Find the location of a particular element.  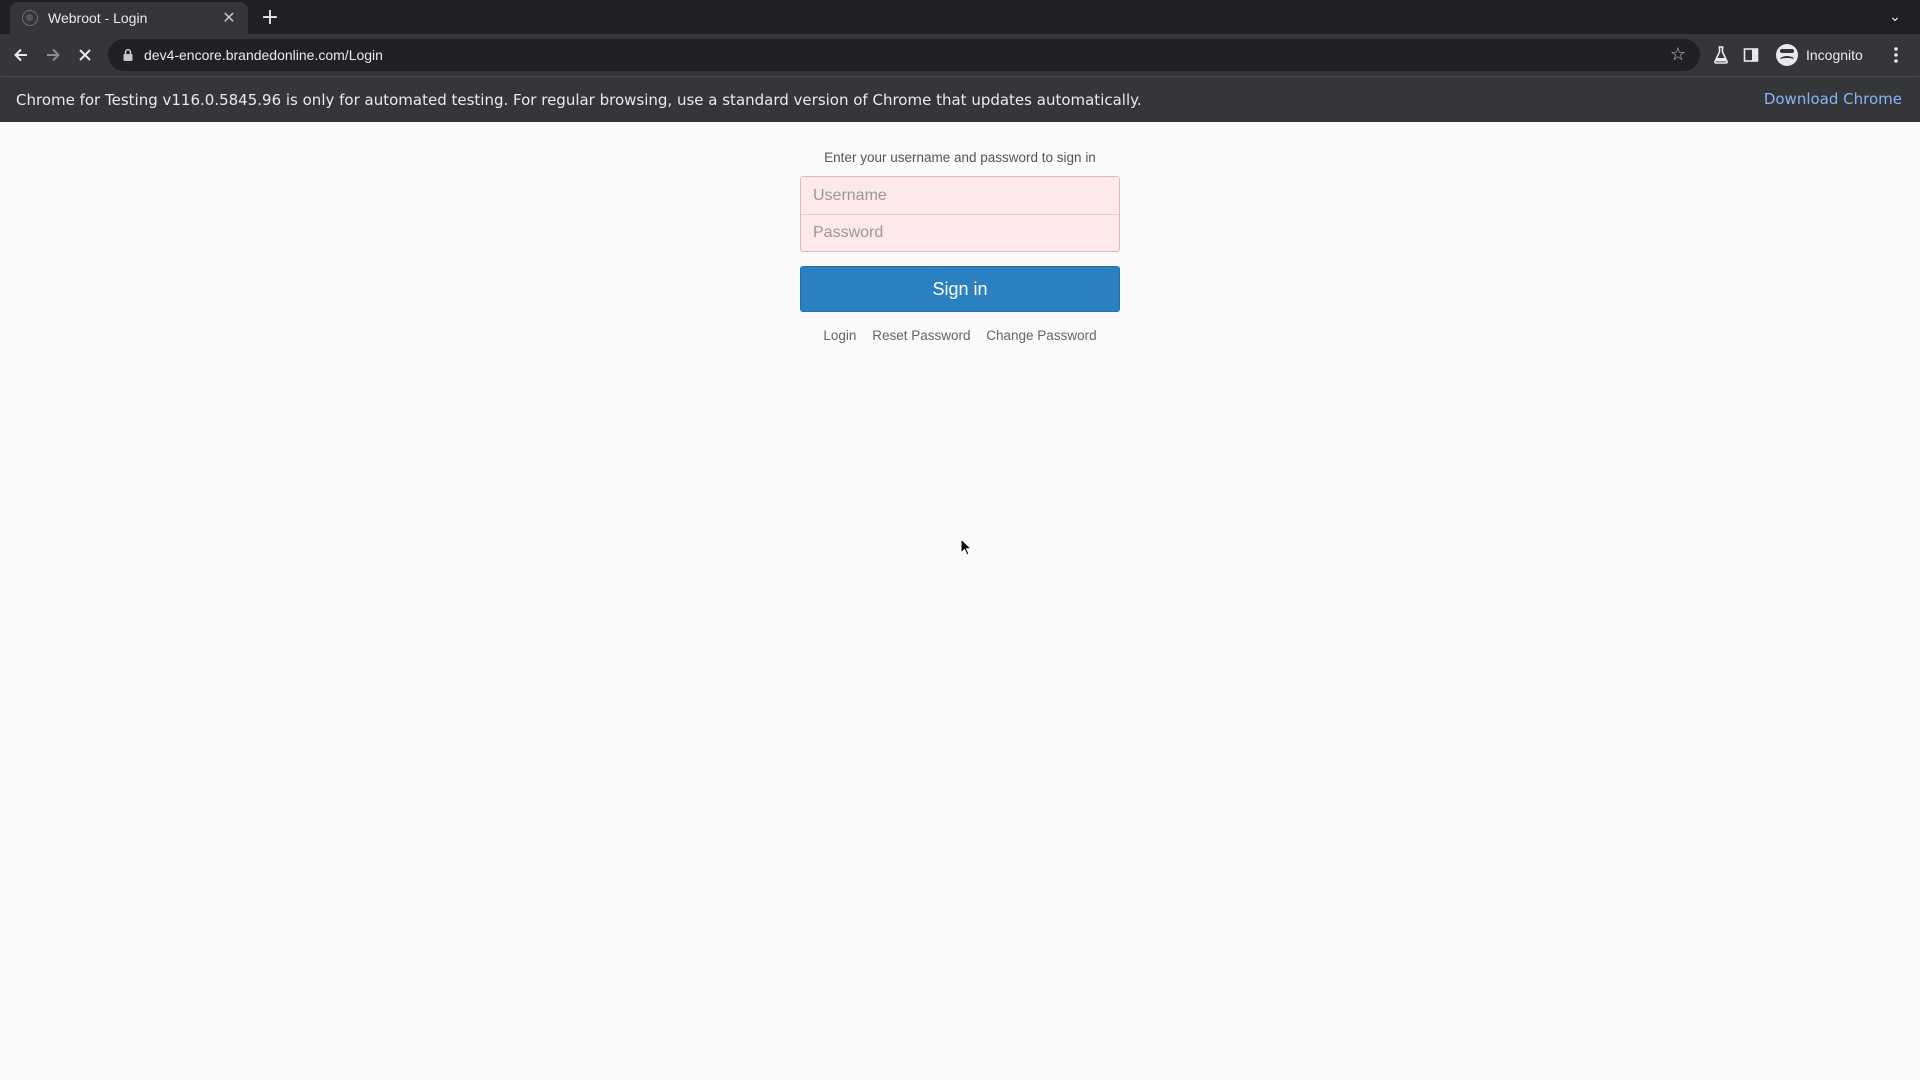

sign-in-button: Sign in is located at coordinates (960, 289).